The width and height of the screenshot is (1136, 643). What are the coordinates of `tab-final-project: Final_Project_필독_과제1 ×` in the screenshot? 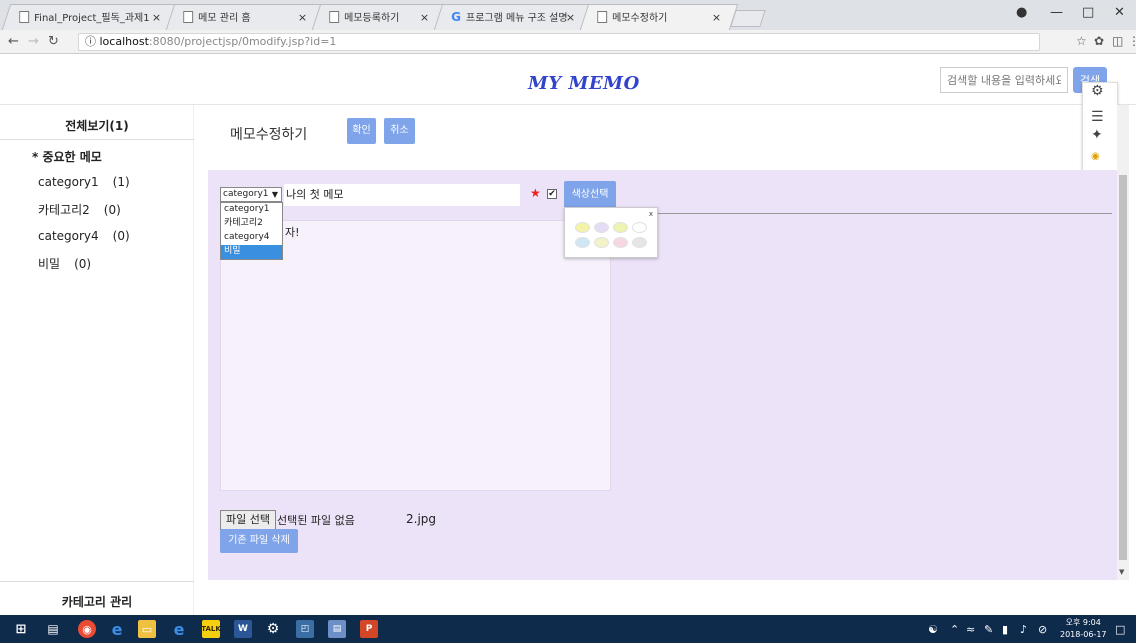 It's located at (90, 17).